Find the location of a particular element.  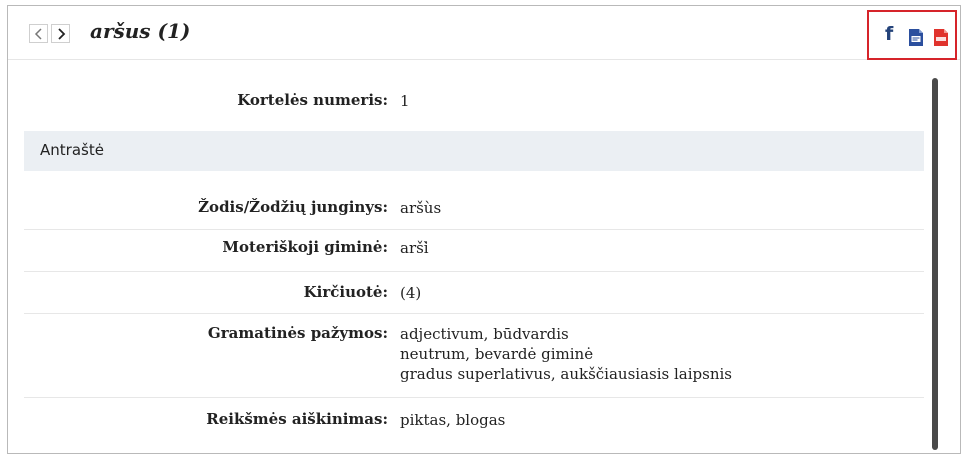

chevron-left-icon is located at coordinates (38, 33).